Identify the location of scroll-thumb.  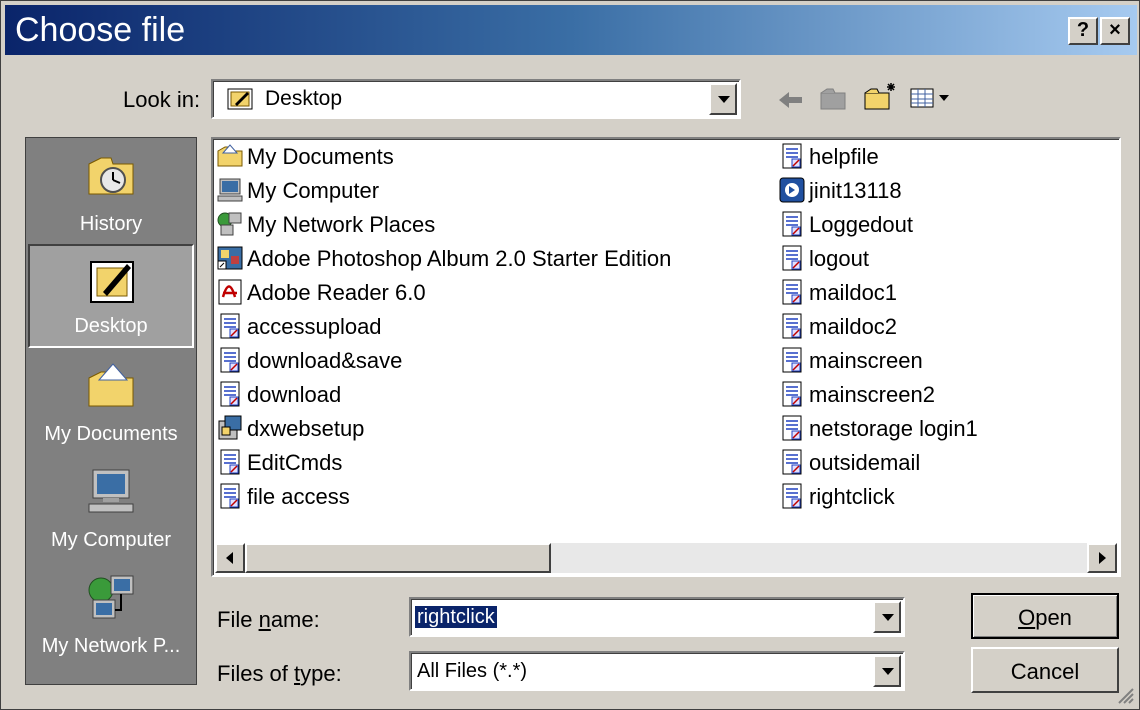
(398, 558).